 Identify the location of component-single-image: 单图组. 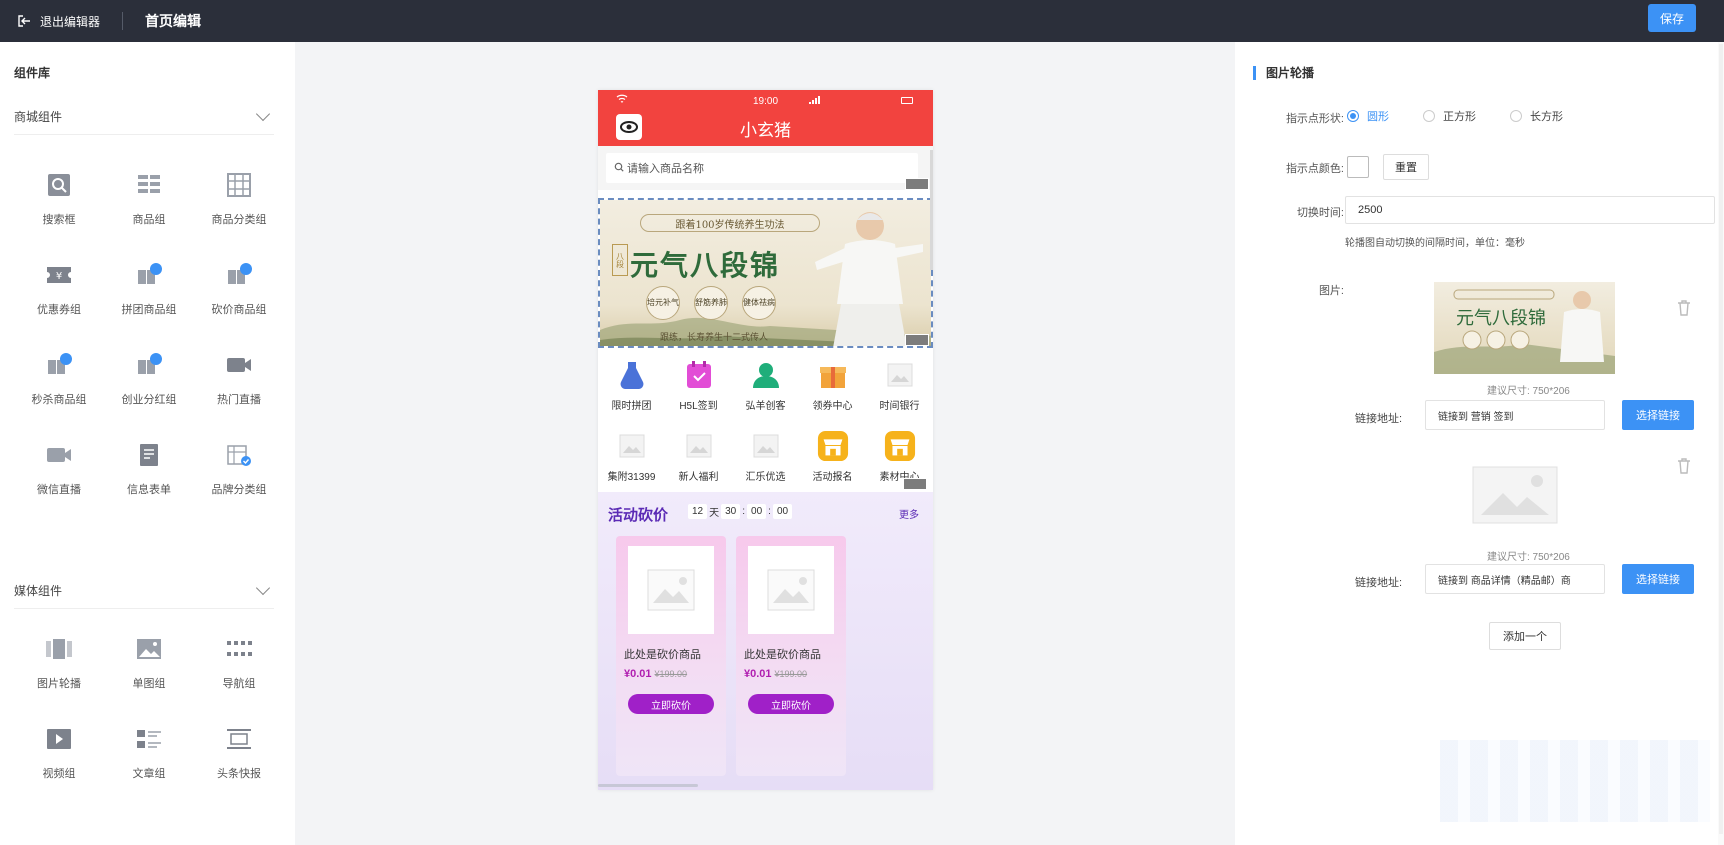
(149, 663).